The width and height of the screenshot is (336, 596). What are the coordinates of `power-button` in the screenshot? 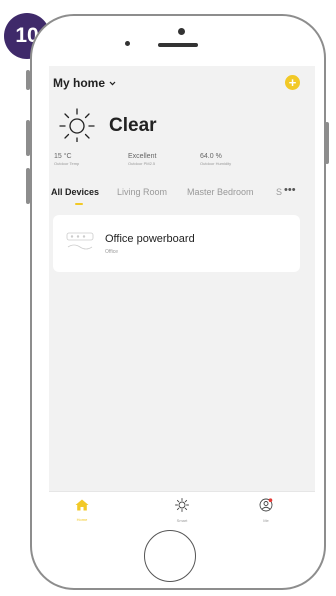 It's located at (327, 143).